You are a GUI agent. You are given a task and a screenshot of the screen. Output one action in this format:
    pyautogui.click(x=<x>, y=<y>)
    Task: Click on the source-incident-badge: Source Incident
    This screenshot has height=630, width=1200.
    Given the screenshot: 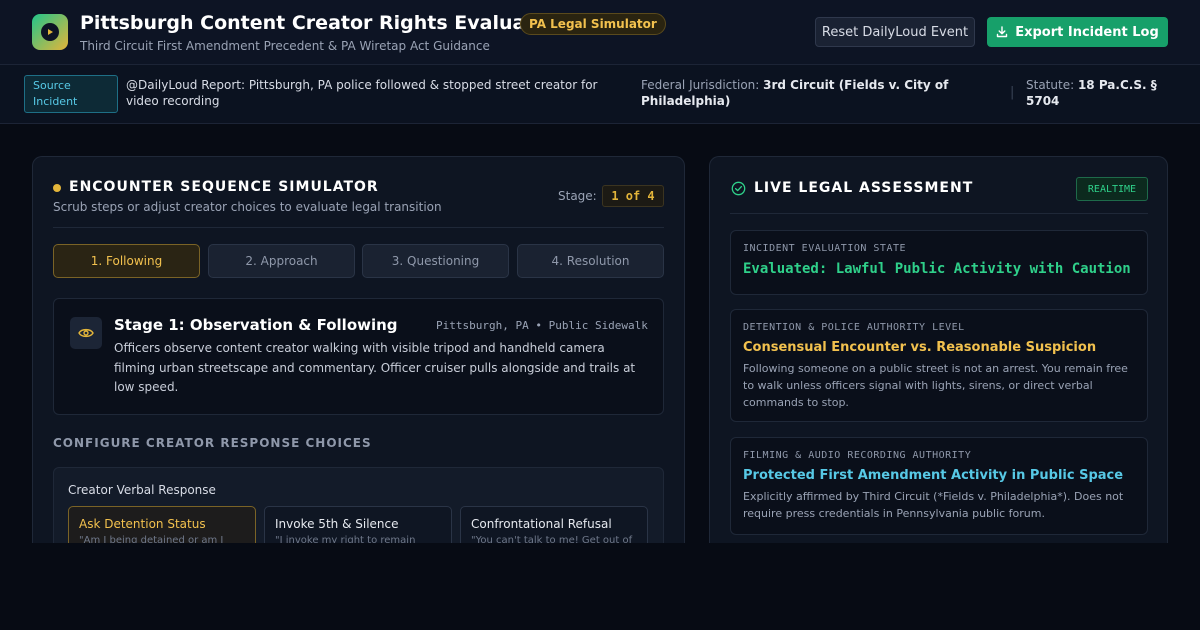 What is the action you would take?
    pyautogui.click(x=71, y=94)
    